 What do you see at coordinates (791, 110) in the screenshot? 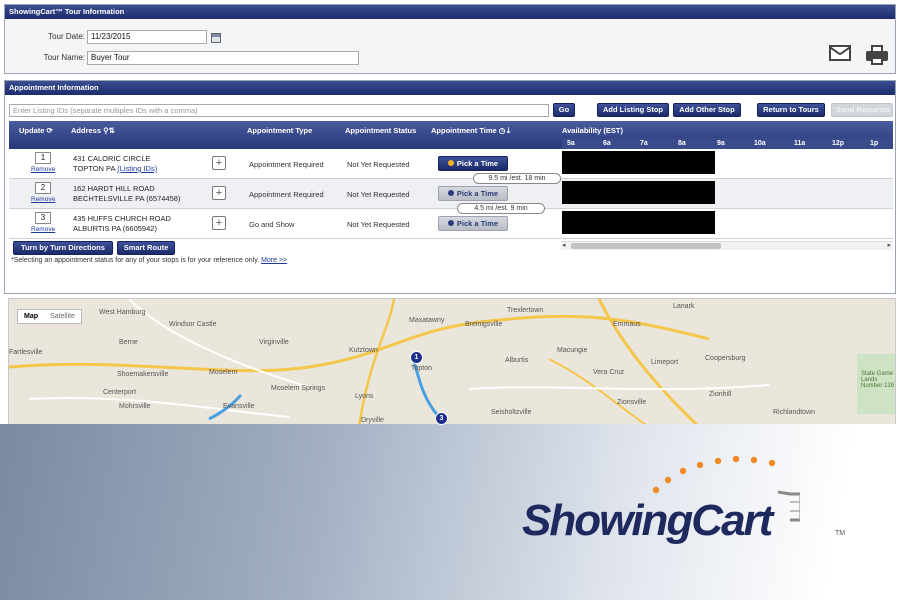
I see `return-to-tours-button: Return to Tours` at bounding box center [791, 110].